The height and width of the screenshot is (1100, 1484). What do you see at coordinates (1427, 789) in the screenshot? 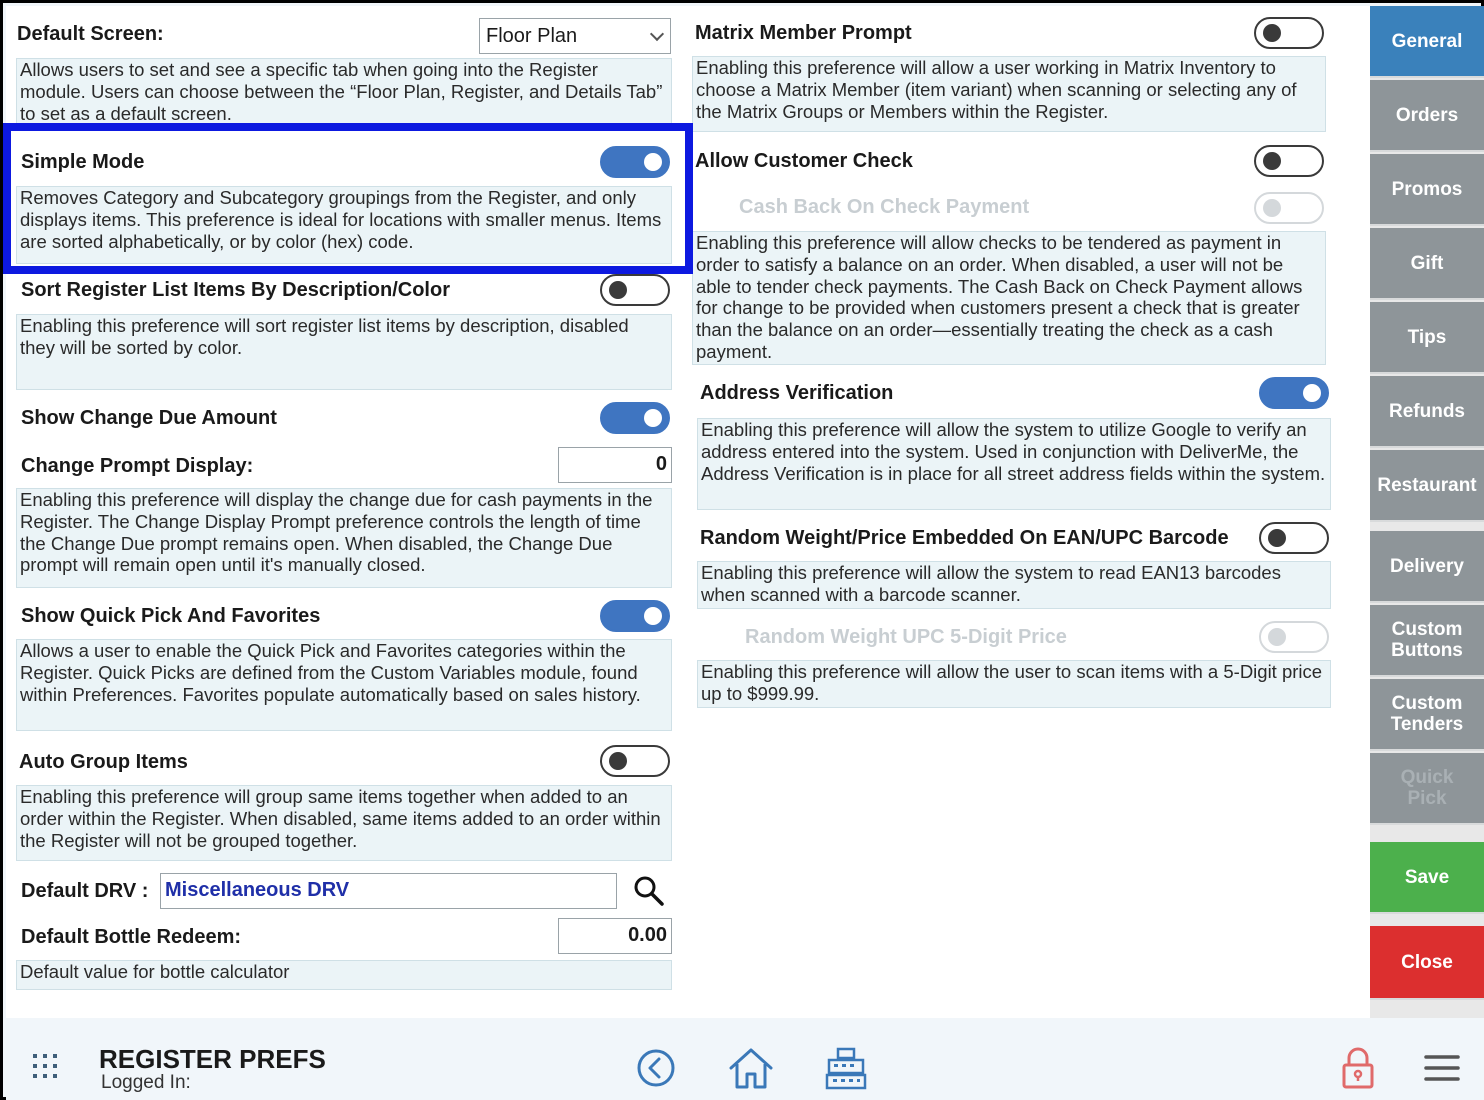
I see `tab-quick-pick: Quick Pick` at bounding box center [1427, 789].